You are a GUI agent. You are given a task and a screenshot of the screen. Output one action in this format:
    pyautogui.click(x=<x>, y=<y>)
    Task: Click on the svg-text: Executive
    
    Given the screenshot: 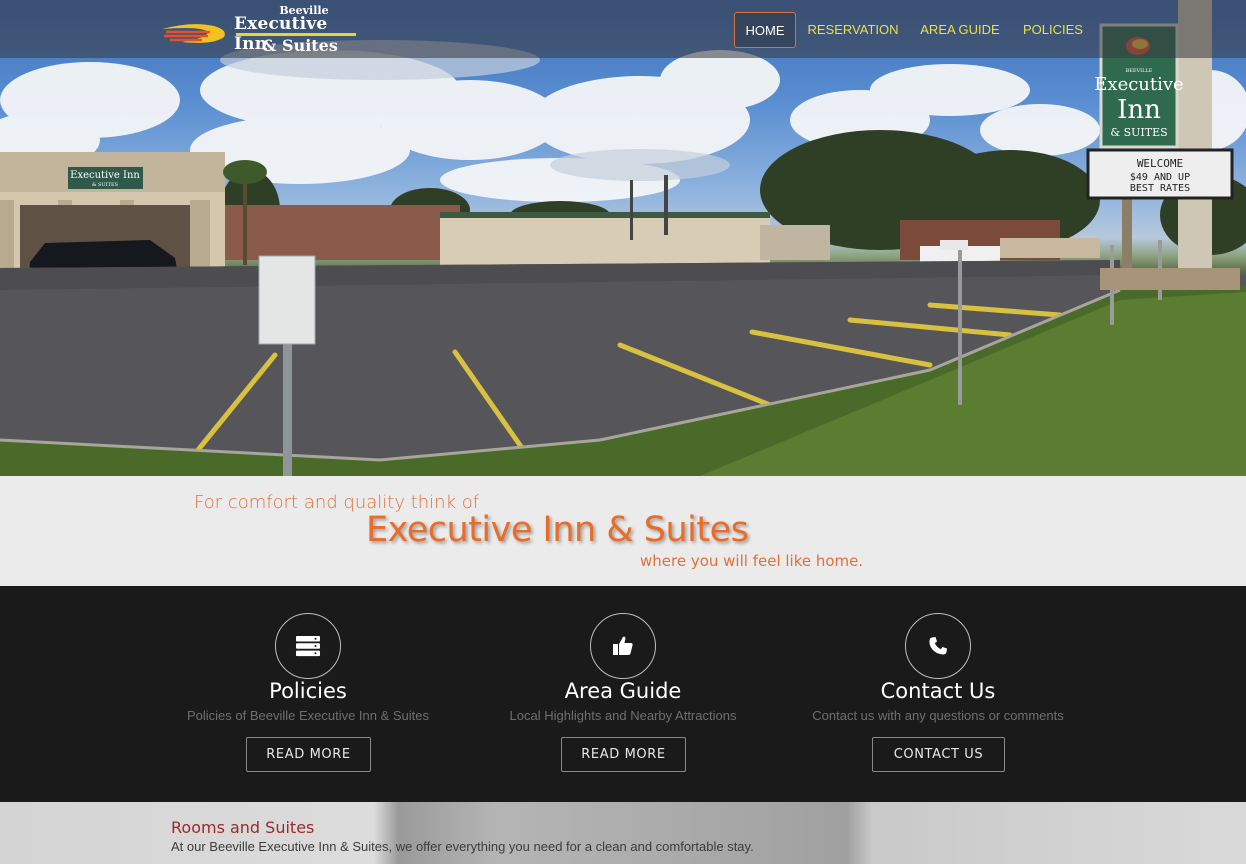 What is the action you would take?
    pyautogui.click(x=1138, y=84)
    